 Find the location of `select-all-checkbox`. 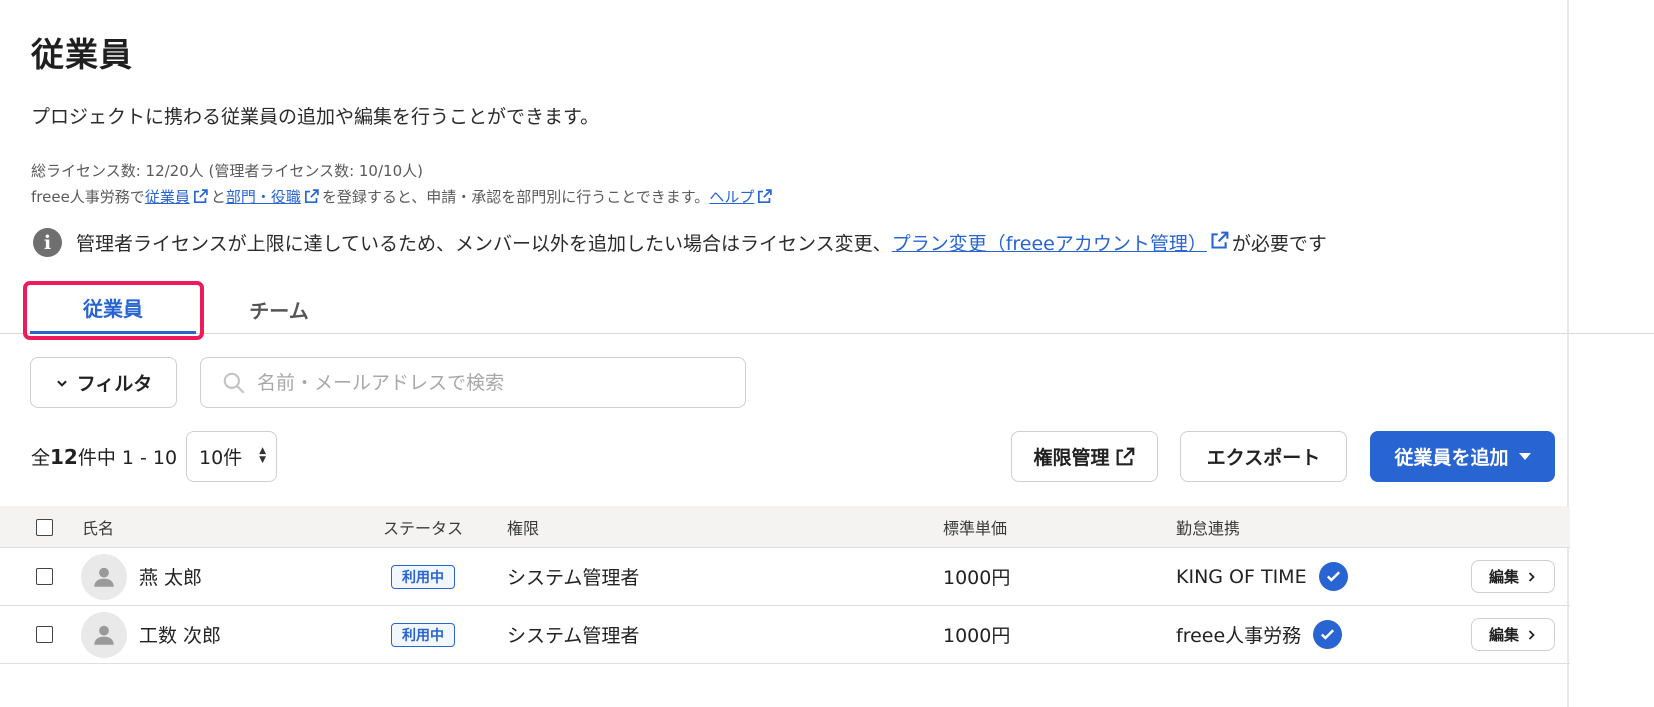

select-all-checkbox is located at coordinates (44, 527).